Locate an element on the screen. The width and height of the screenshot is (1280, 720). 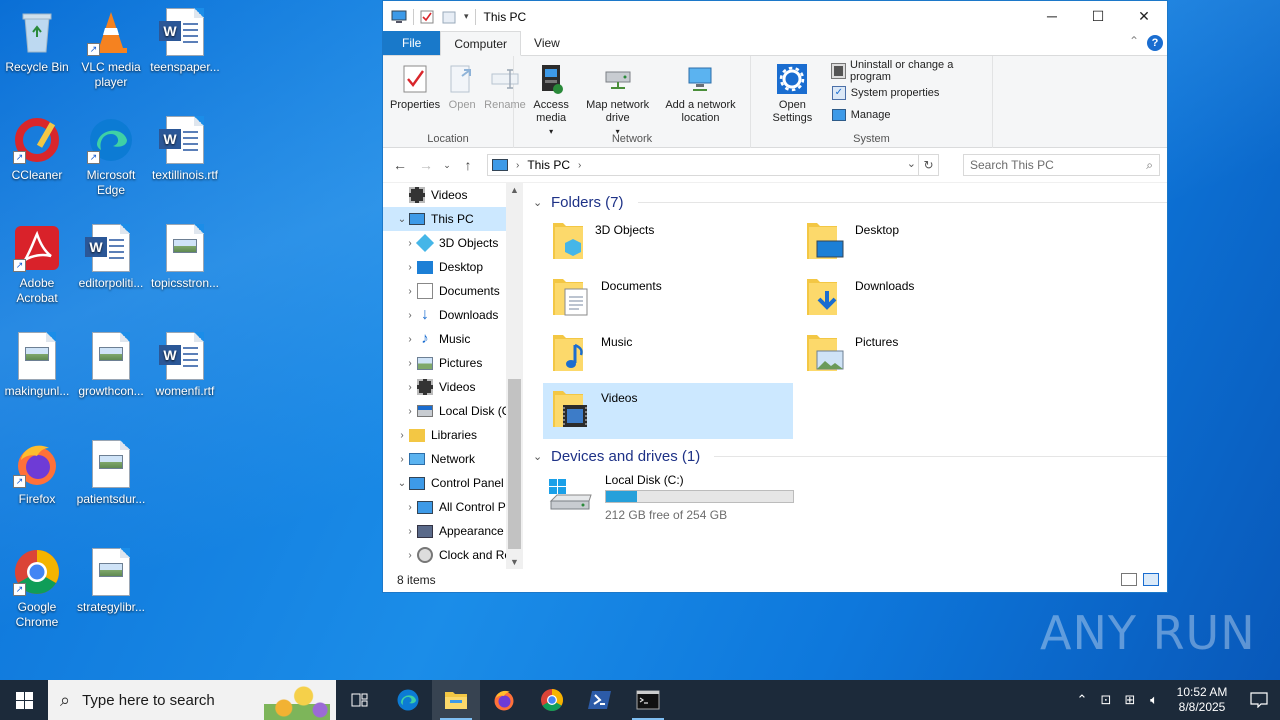
new-folder-icon is located at coordinates (450, 17).